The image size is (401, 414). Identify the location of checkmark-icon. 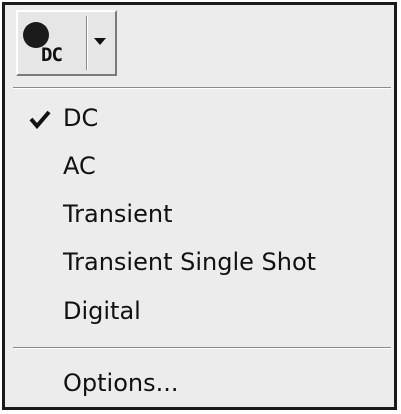
(40, 119).